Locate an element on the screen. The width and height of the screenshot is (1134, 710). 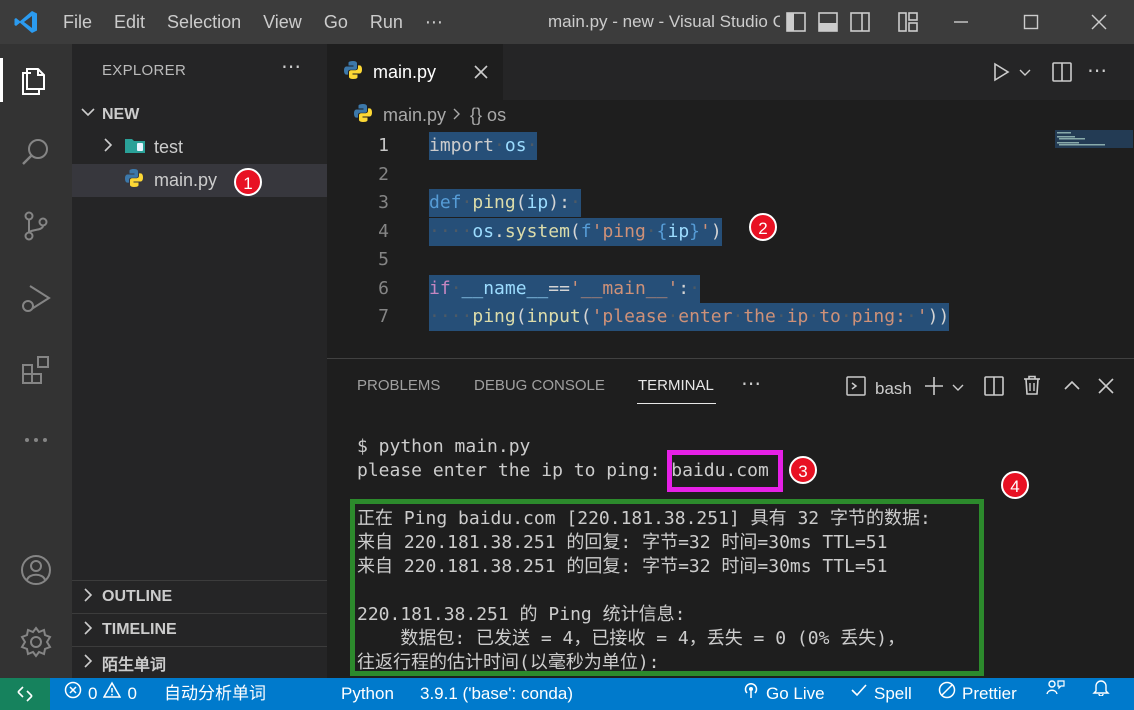
source-control-icon is located at coordinates (36, 226).